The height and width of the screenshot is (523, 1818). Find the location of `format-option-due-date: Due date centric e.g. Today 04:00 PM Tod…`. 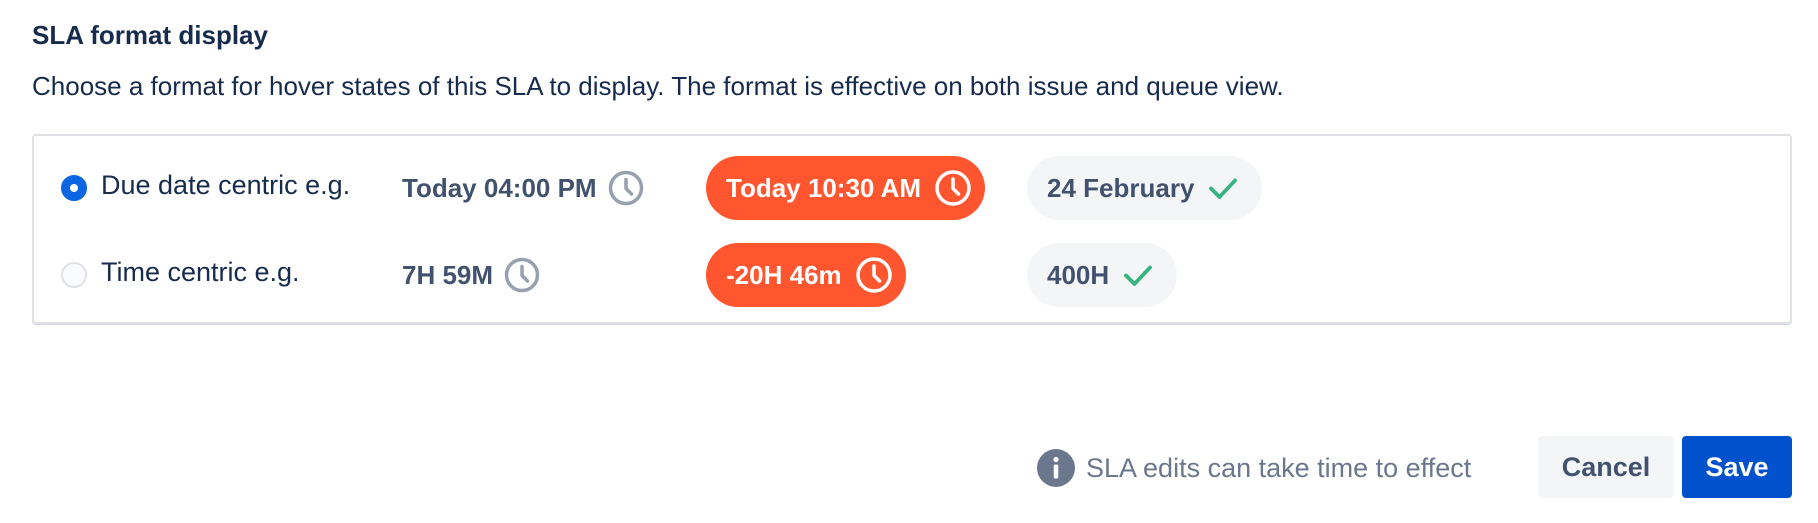

format-option-due-date: Due date centric e.g. Today 04:00 PM Tod… is located at coordinates (912, 188).